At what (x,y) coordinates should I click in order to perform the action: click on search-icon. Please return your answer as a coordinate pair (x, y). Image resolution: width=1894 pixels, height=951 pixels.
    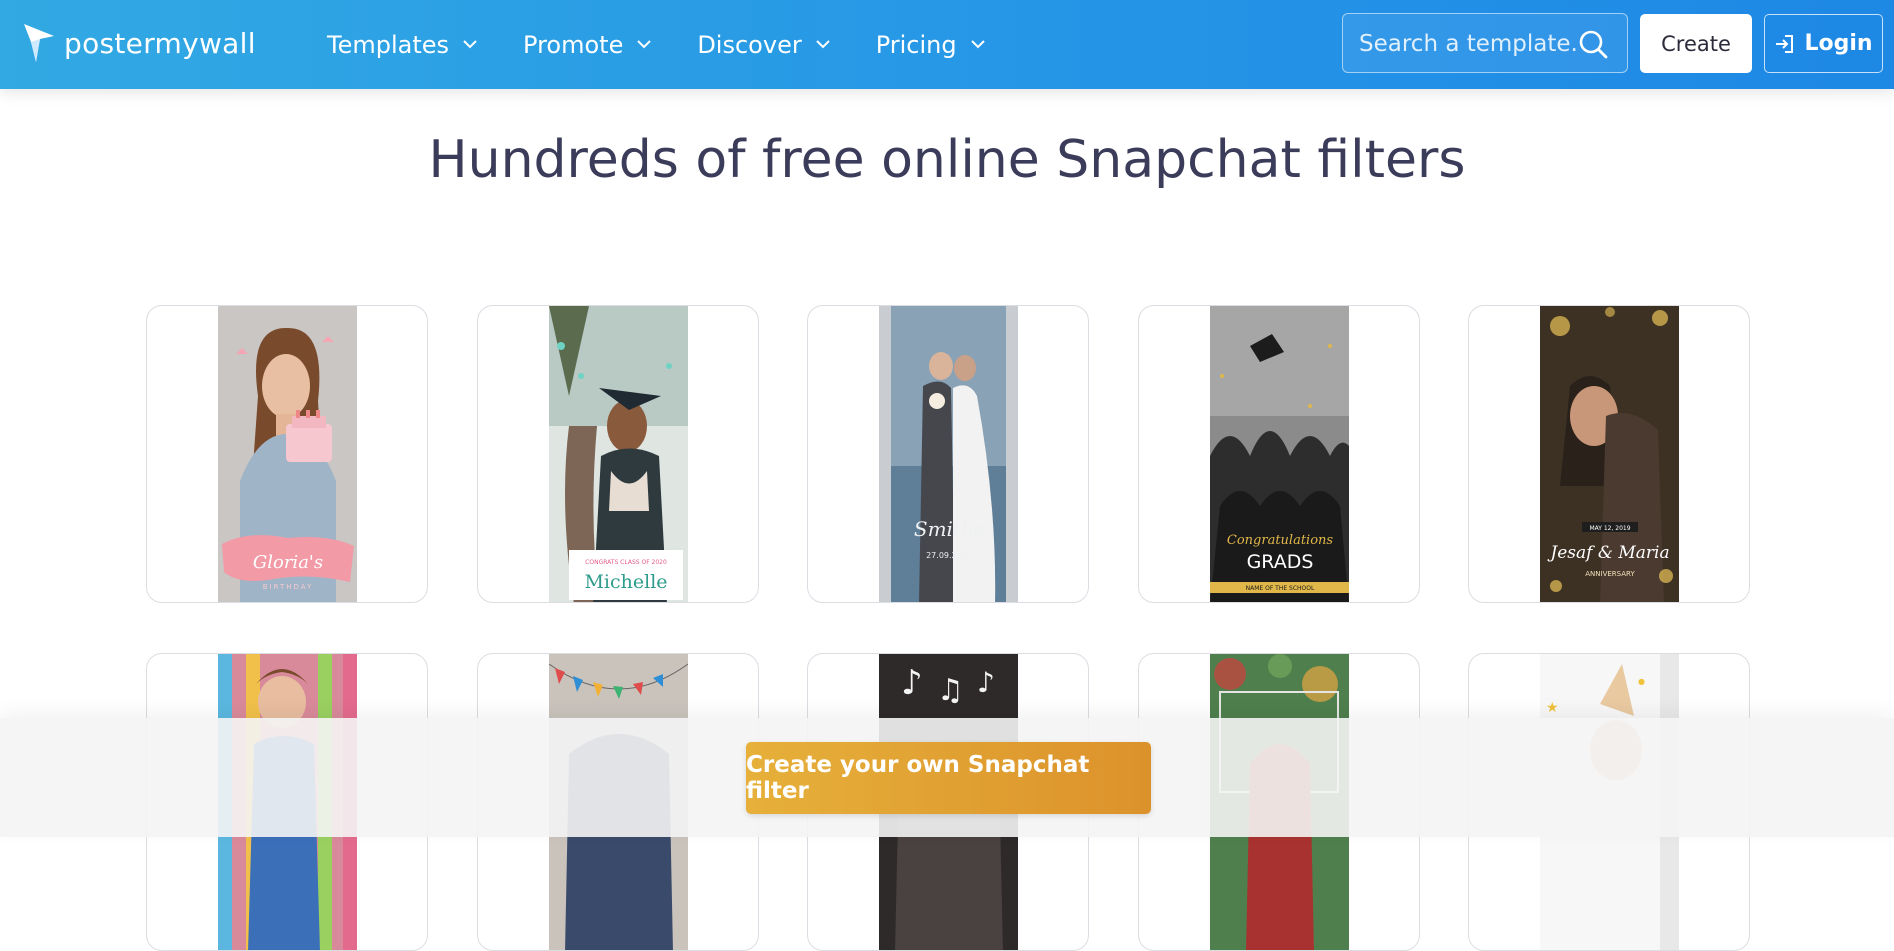
    Looking at the image, I should click on (1593, 44).